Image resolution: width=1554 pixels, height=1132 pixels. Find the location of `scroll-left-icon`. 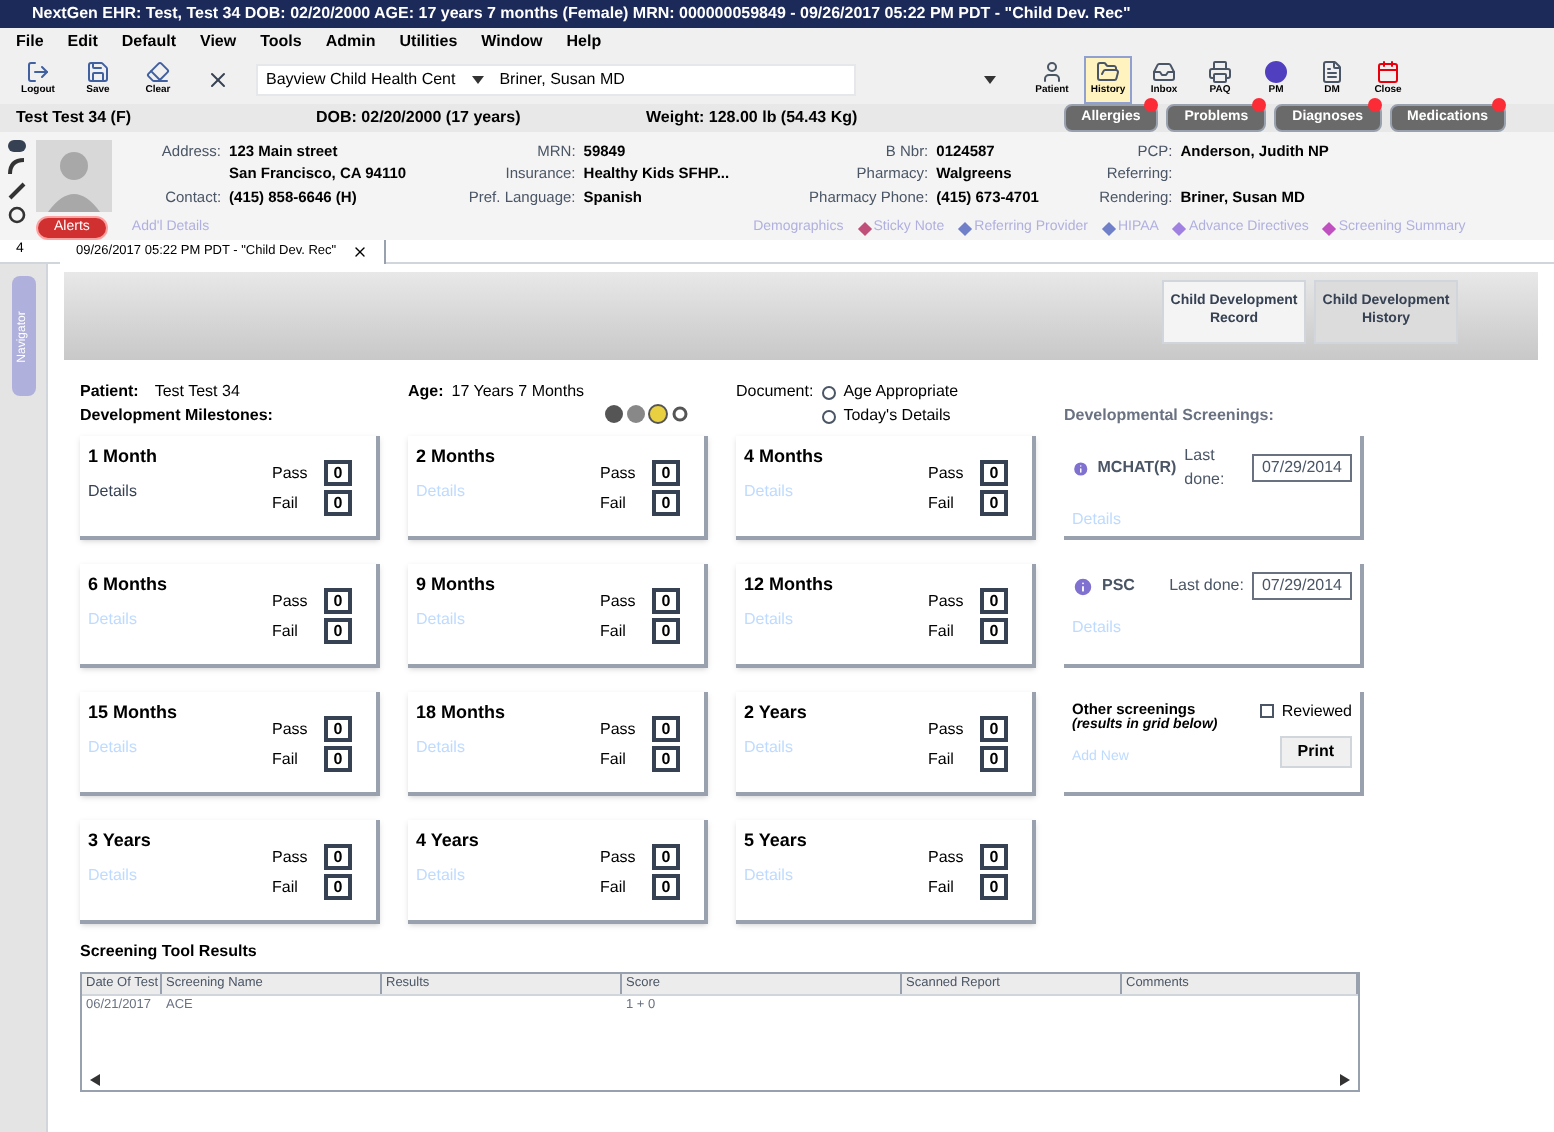

scroll-left-icon is located at coordinates (95, 1080).